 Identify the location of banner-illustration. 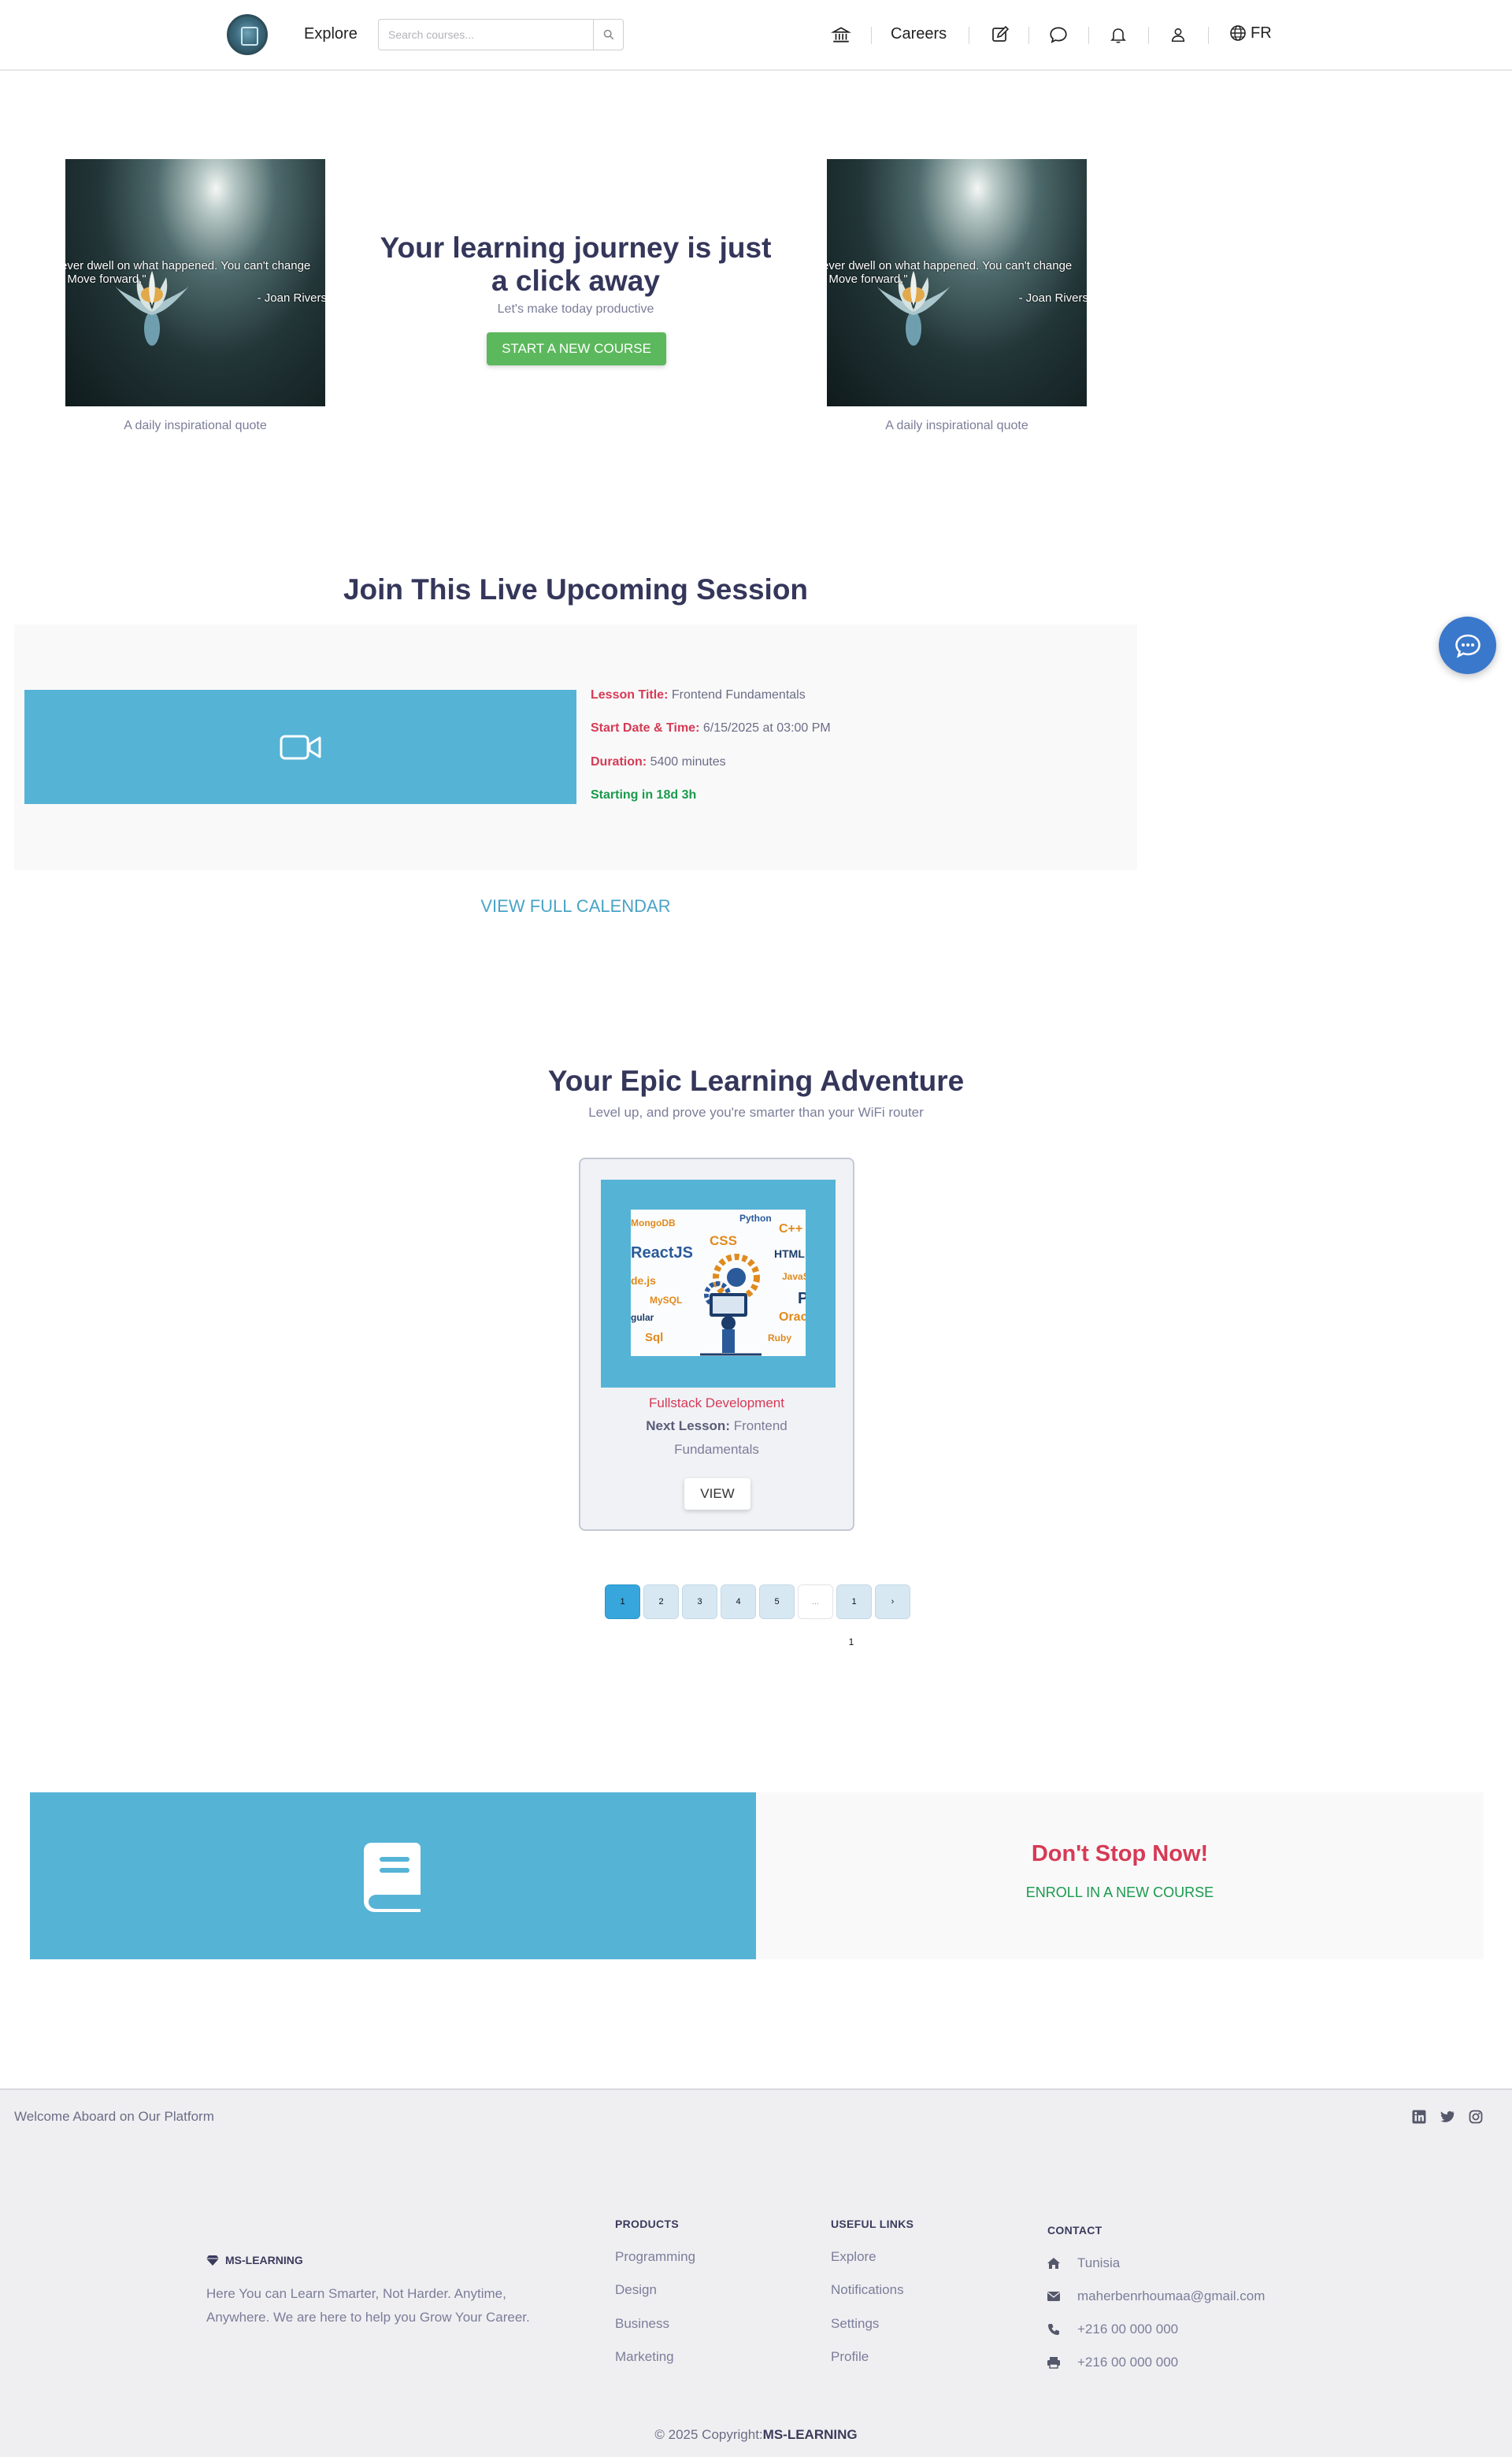
(393, 1875).